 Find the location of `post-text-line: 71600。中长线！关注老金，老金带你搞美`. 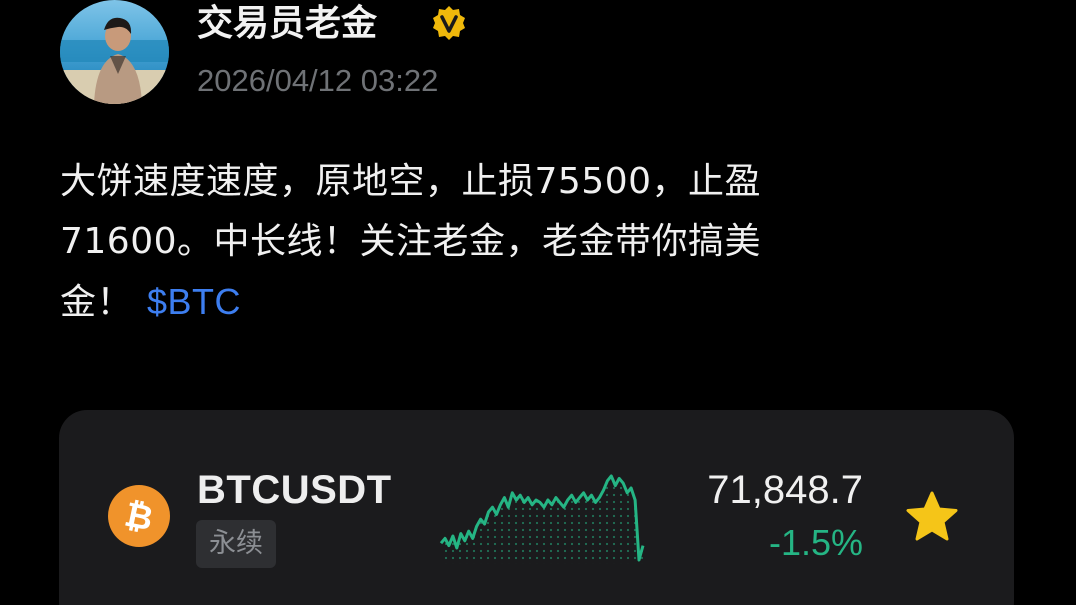

post-text-line: 71600。中长线！关注老金，老金带你搞美 is located at coordinates (411, 241).